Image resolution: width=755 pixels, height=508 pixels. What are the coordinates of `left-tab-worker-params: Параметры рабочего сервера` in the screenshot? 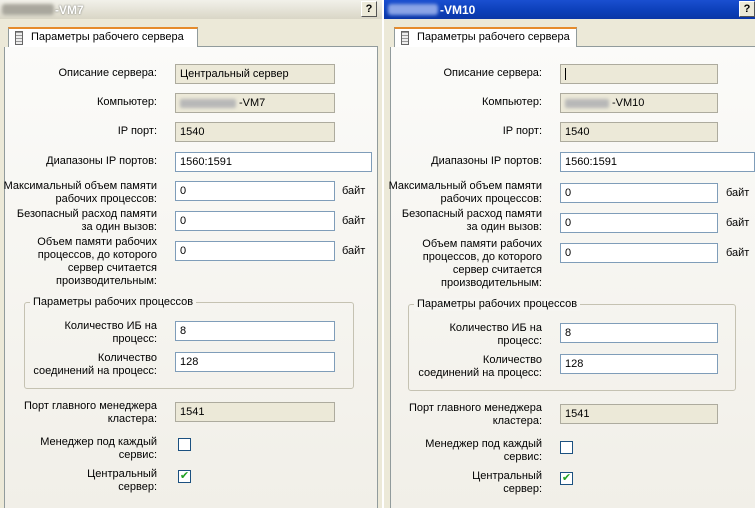 It's located at (103, 37).